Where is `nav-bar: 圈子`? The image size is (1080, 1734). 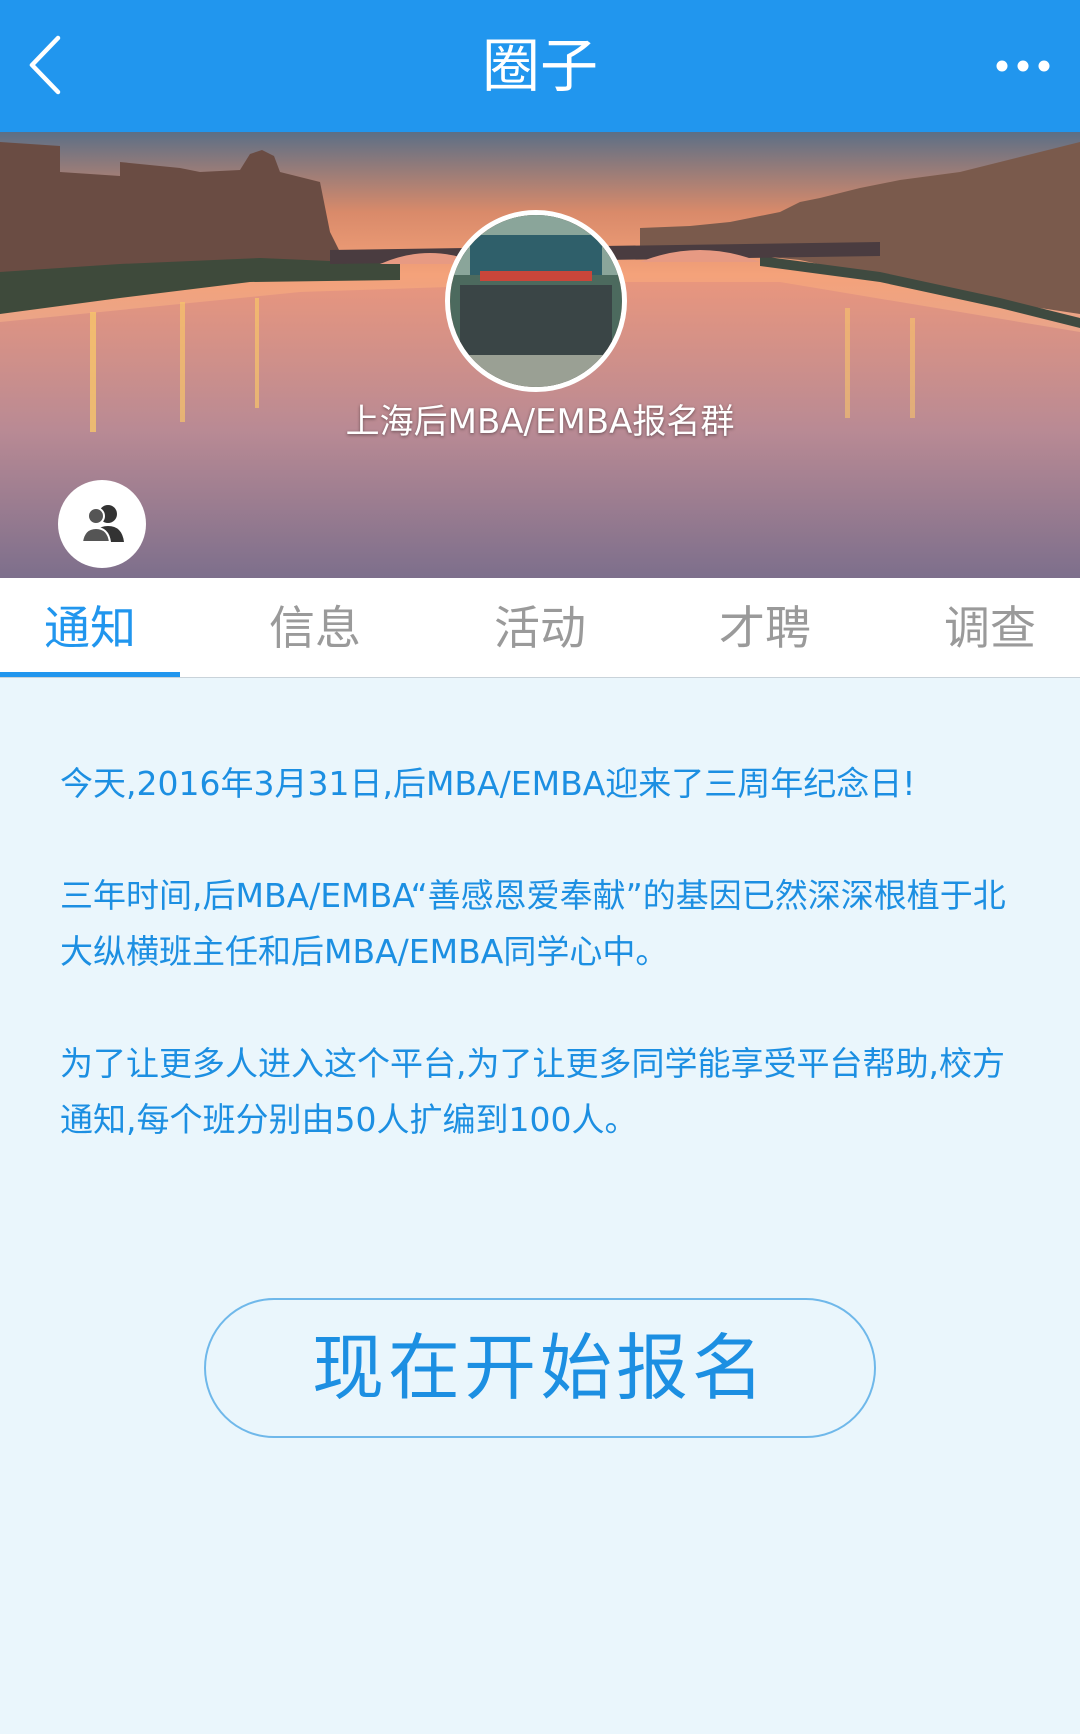
nav-bar: 圈子 is located at coordinates (540, 66).